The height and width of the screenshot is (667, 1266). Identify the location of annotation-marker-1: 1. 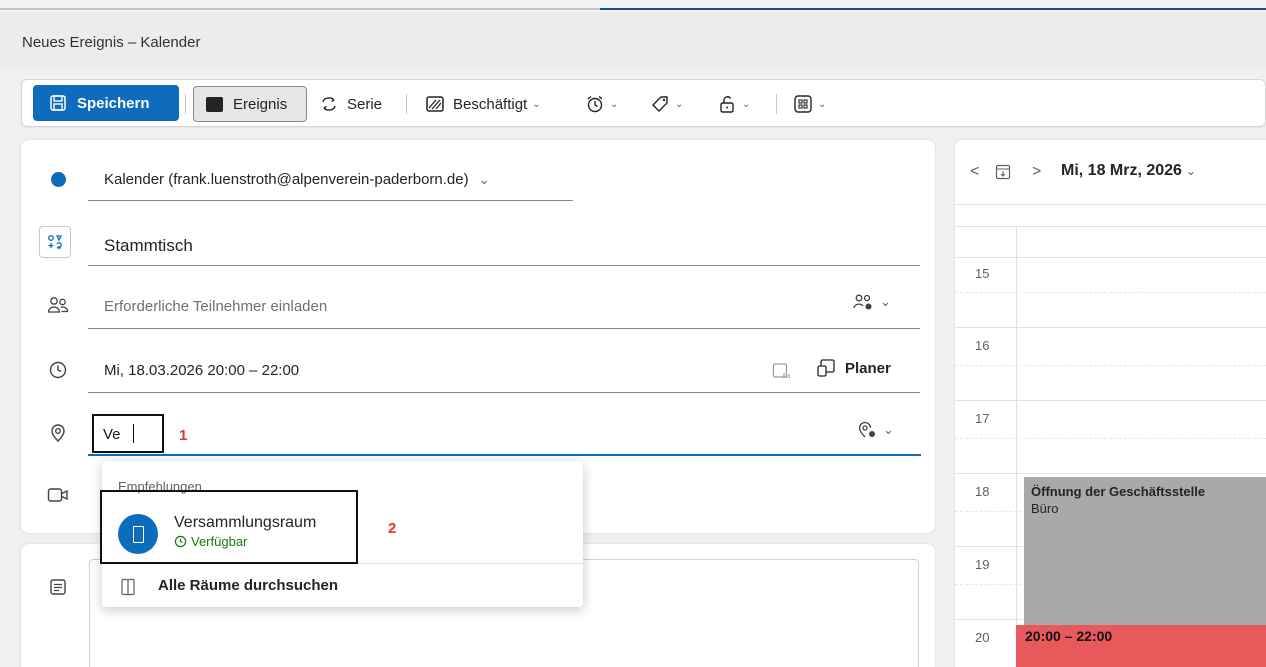
(183, 435).